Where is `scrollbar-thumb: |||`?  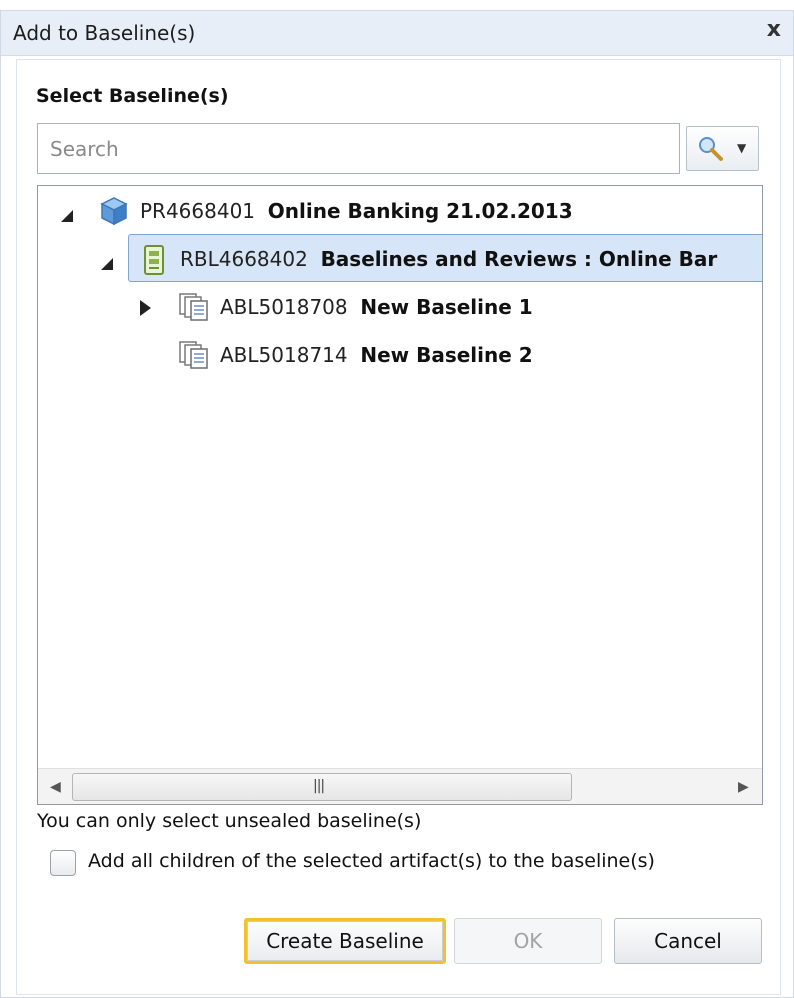 scrollbar-thumb: ||| is located at coordinates (322, 787).